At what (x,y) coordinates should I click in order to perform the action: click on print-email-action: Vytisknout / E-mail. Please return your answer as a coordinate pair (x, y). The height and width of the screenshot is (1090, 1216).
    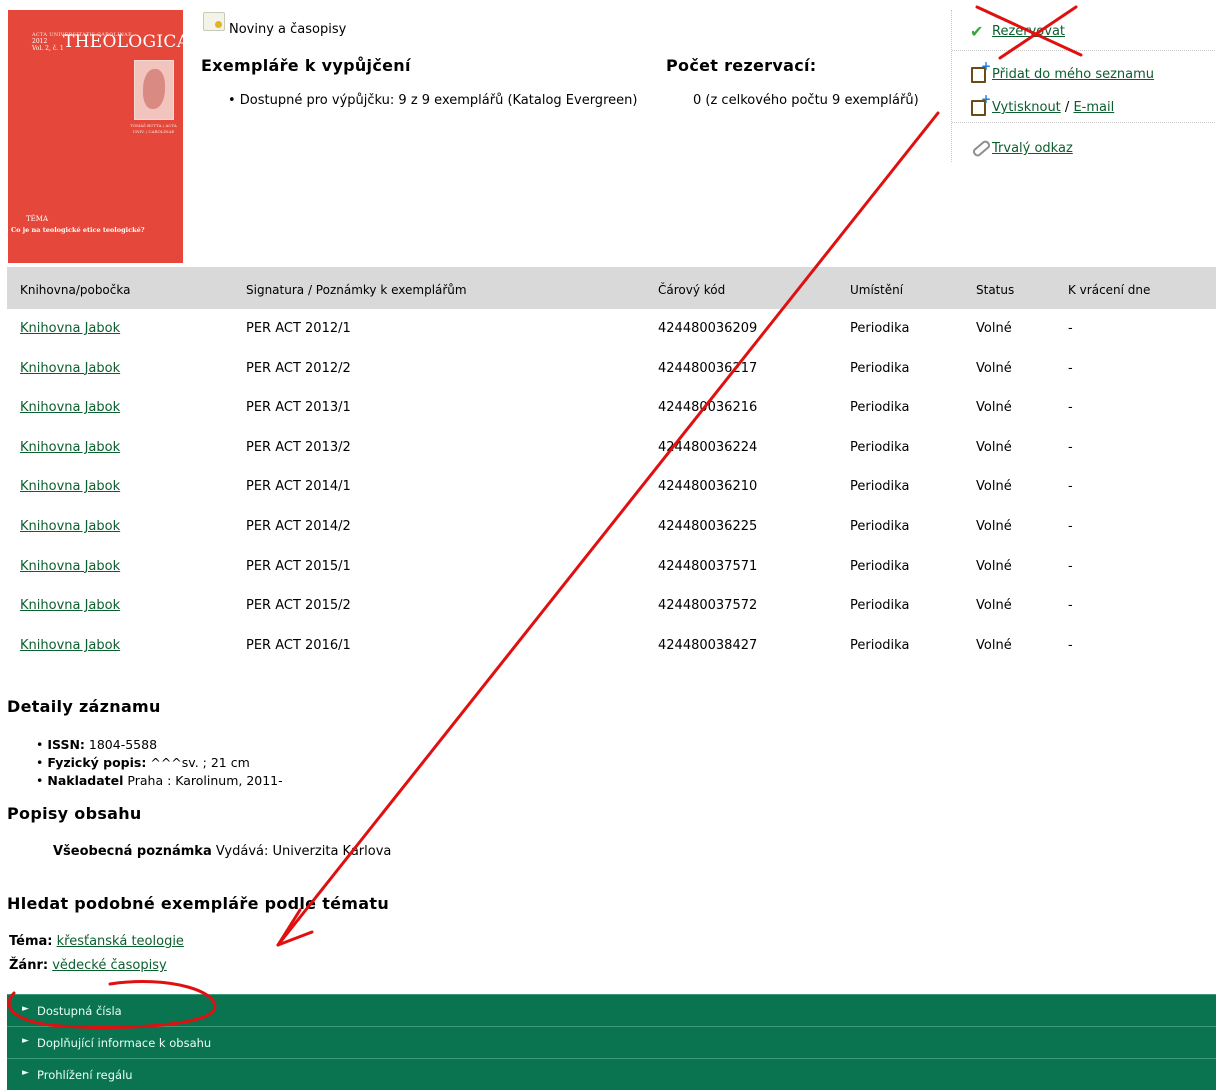
    Looking at the image, I should click on (1042, 104).